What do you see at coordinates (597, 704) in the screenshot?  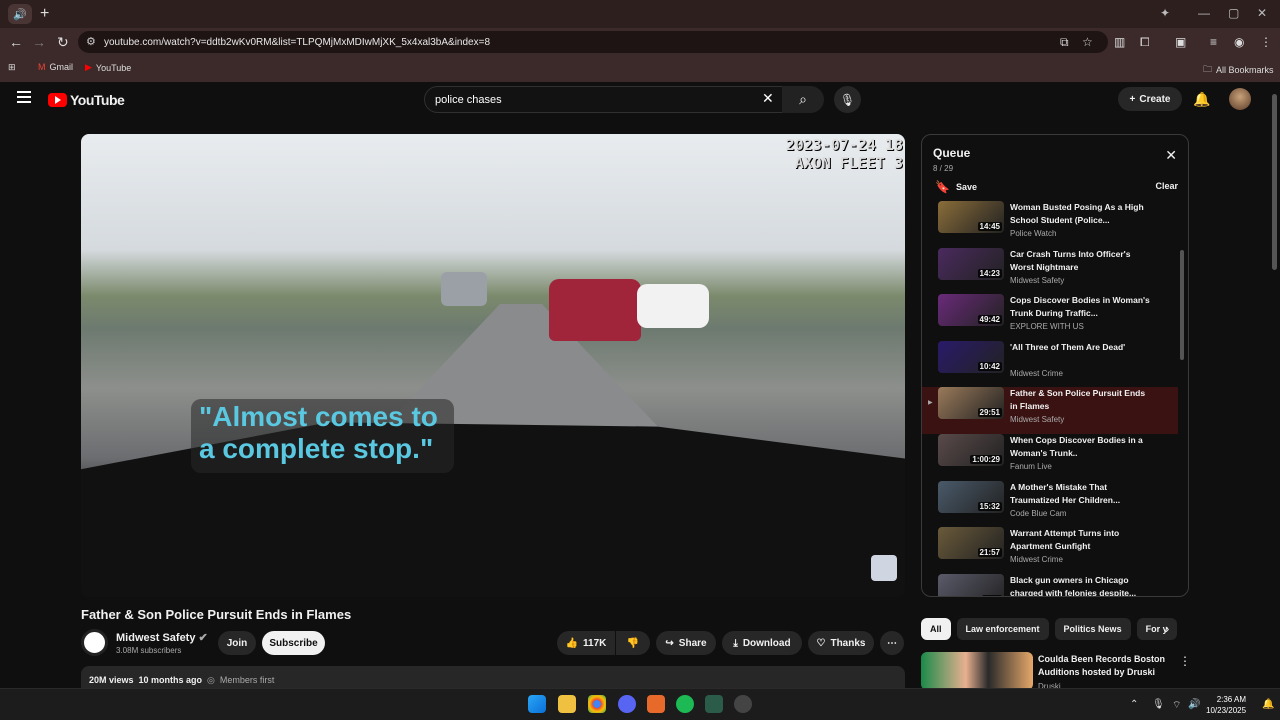 I see `chrome-icon` at bounding box center [597, 704].